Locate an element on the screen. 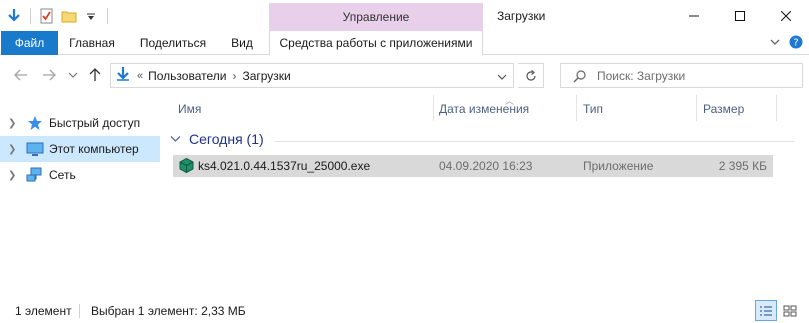 The height and width of the screenshot is (323, 809). nav-item-quick-access: ❯ Быстрый доступ is located at coordinates (80, 123).